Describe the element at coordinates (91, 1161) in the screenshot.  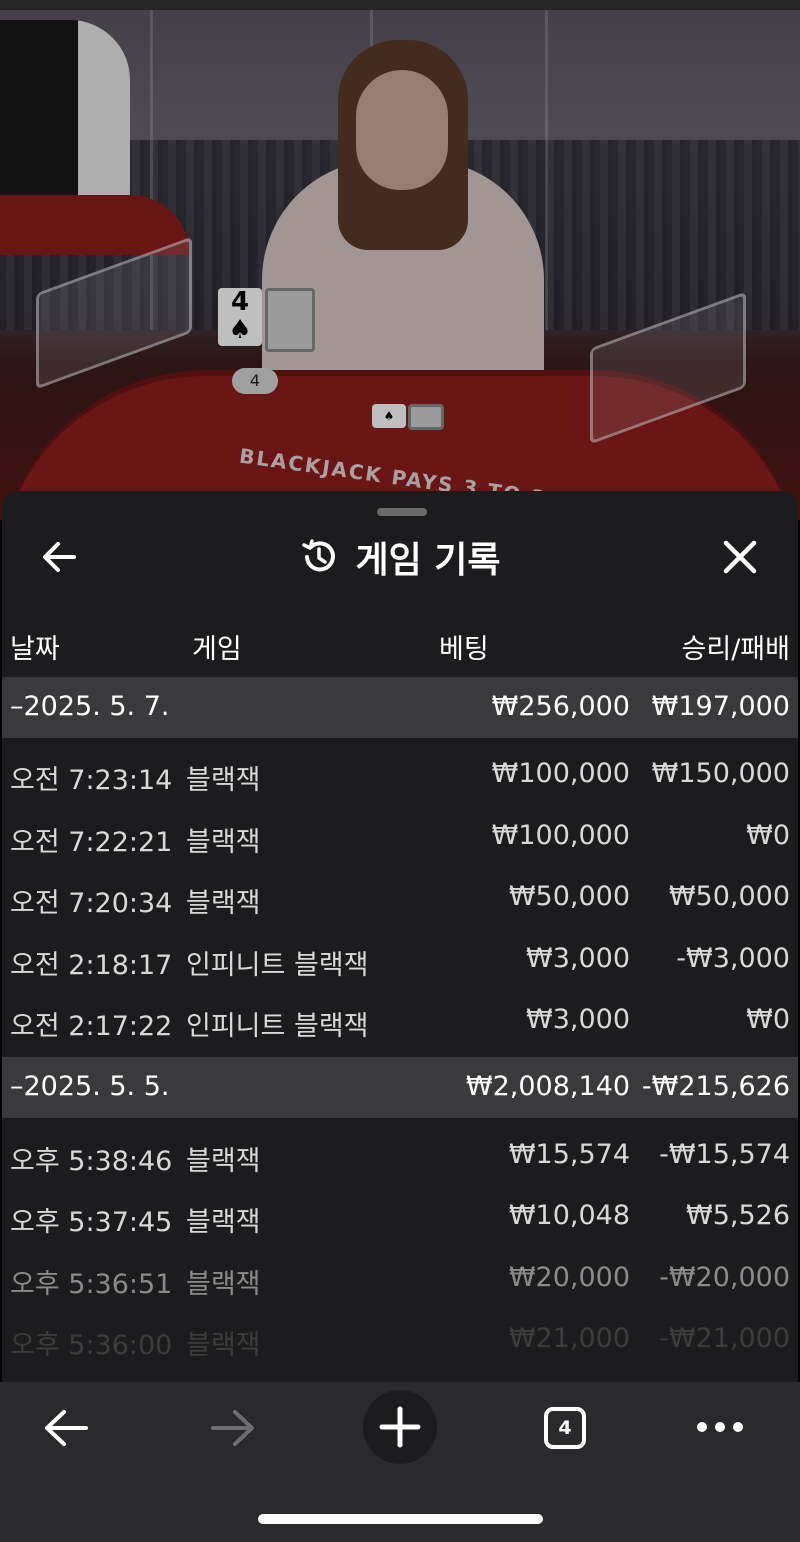
I see `row-time: 오후 5:38:46` at that location.